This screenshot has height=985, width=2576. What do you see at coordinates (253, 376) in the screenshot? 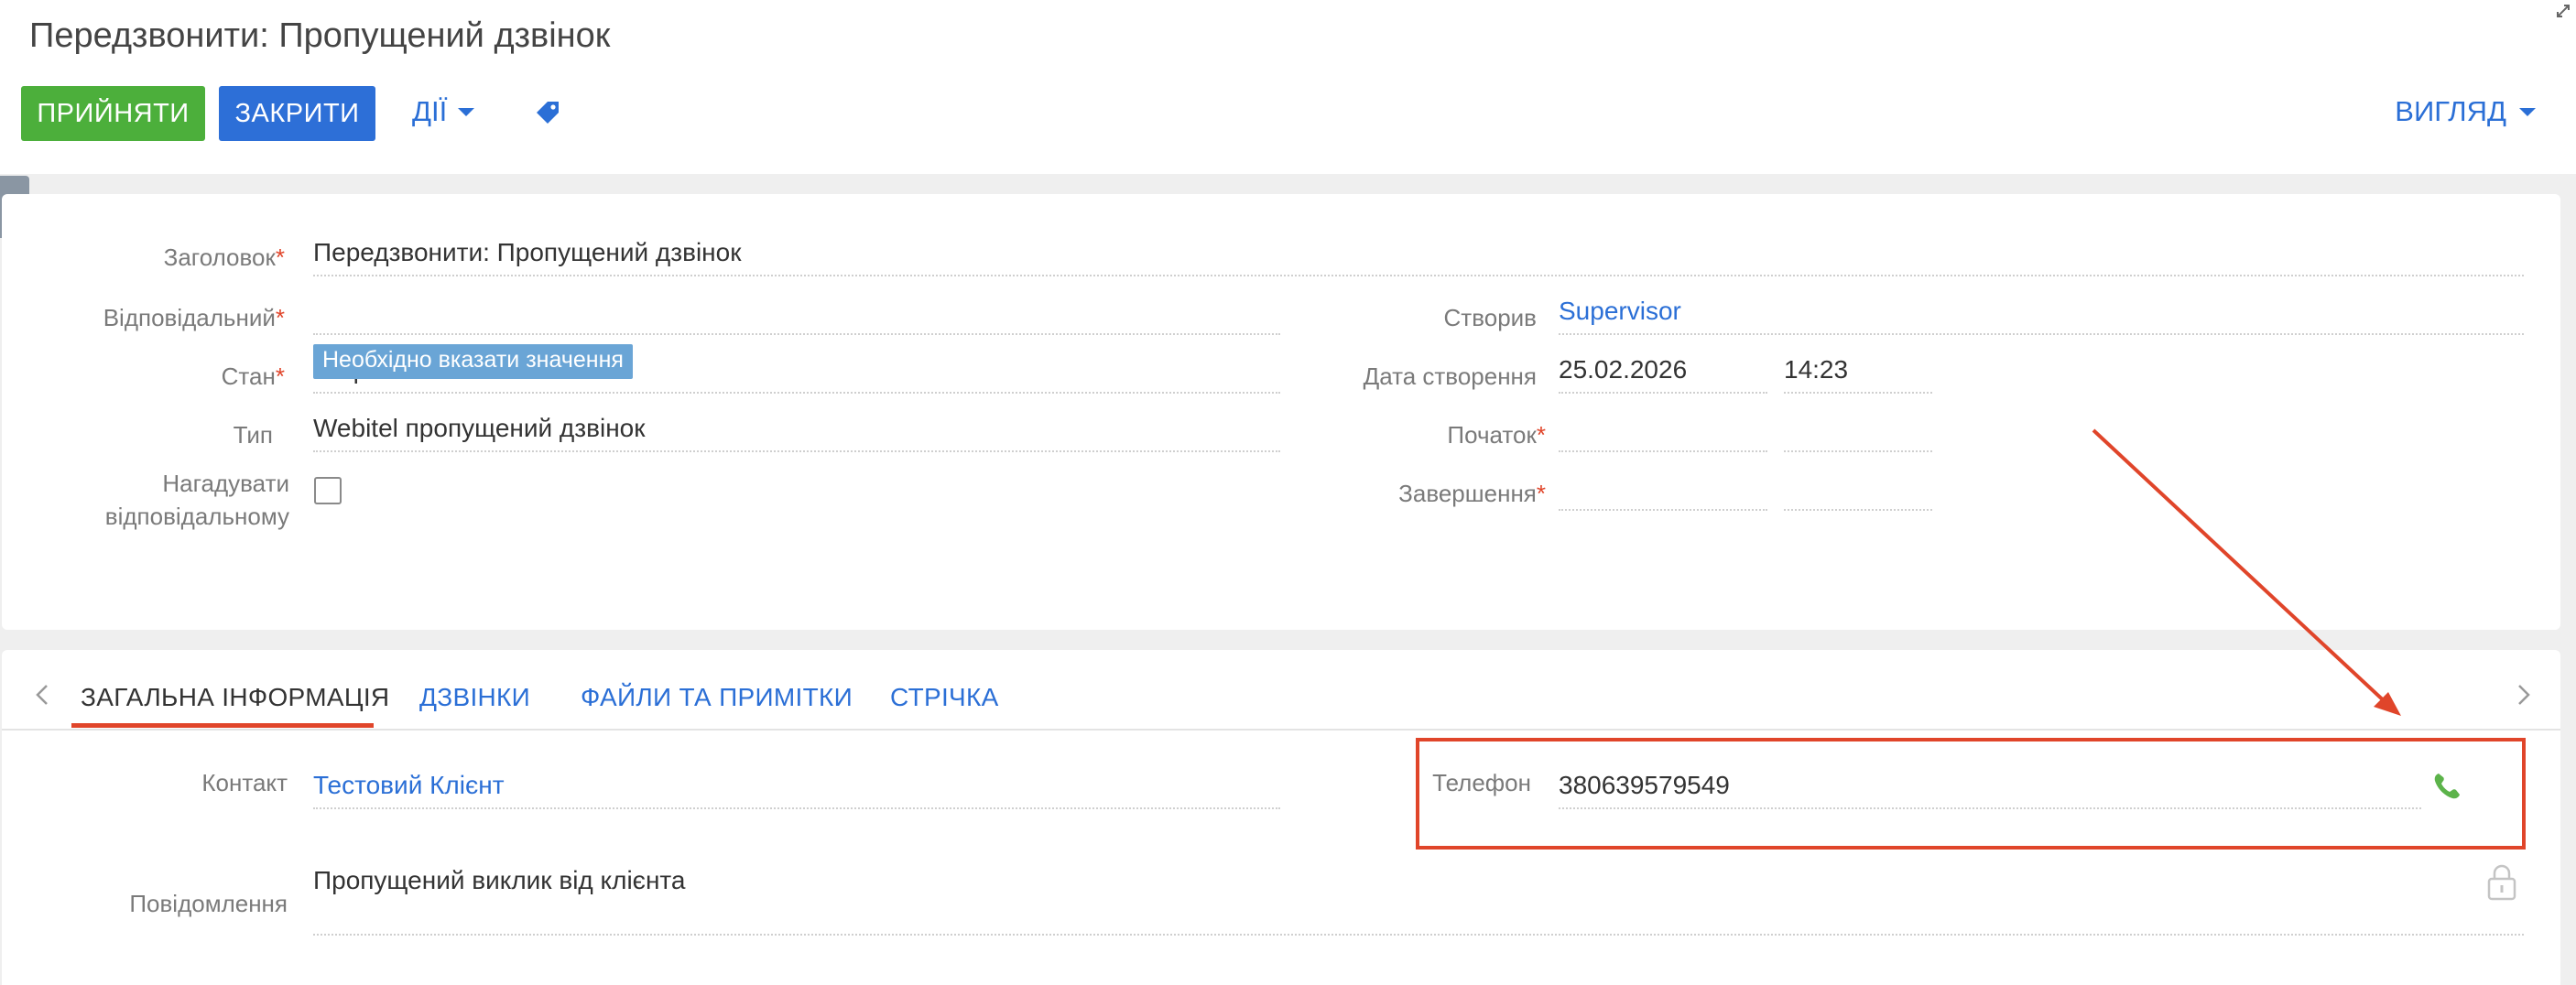
I see `status-label: Стан*` at bounding box center [253, 376].